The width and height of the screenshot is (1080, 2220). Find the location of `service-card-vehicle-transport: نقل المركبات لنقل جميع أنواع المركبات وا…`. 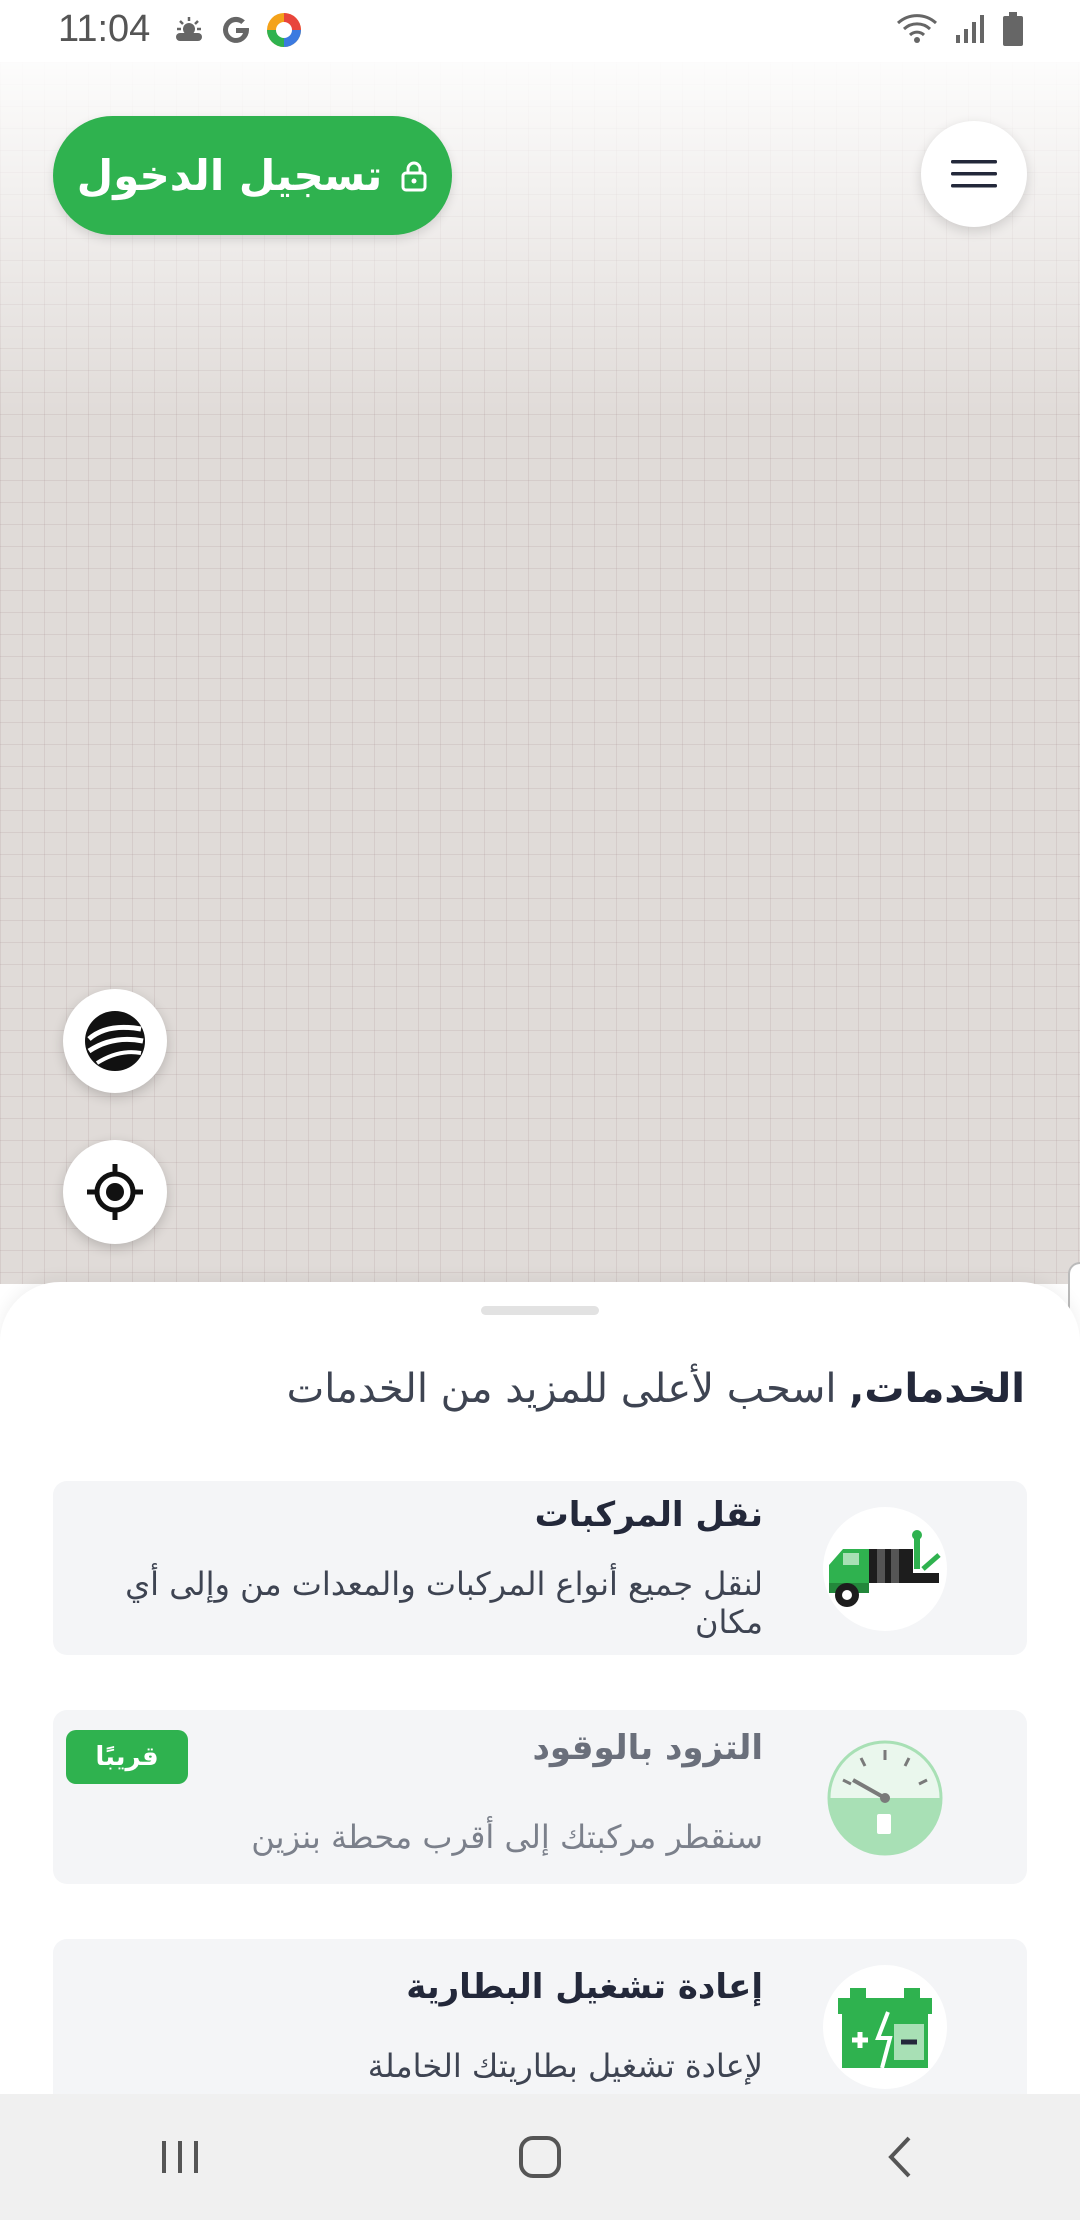

service-card-vehicle-transport: نقل المركبات لنقل جميع أنواع المركبات وا… is located at coordinates (540, 1568).